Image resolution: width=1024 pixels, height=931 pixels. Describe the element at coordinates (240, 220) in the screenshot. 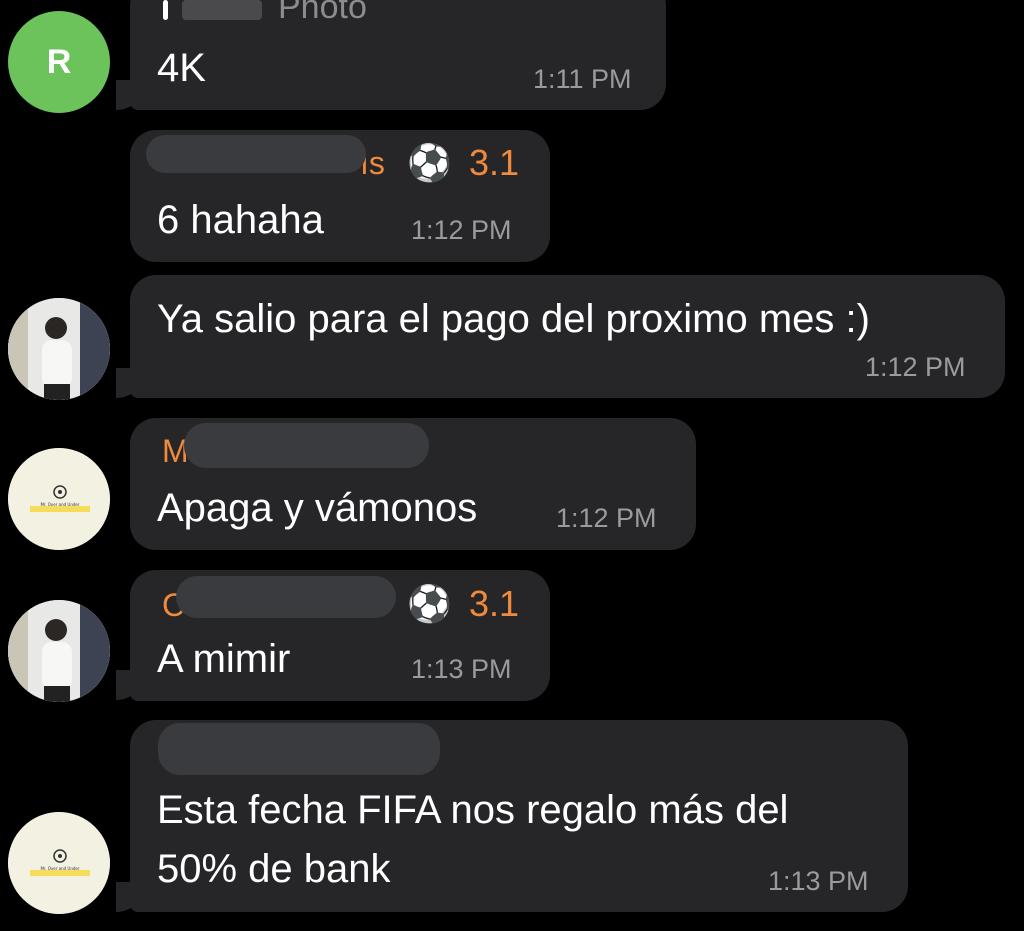

I see `message-text: 6 hahaha` at that location.